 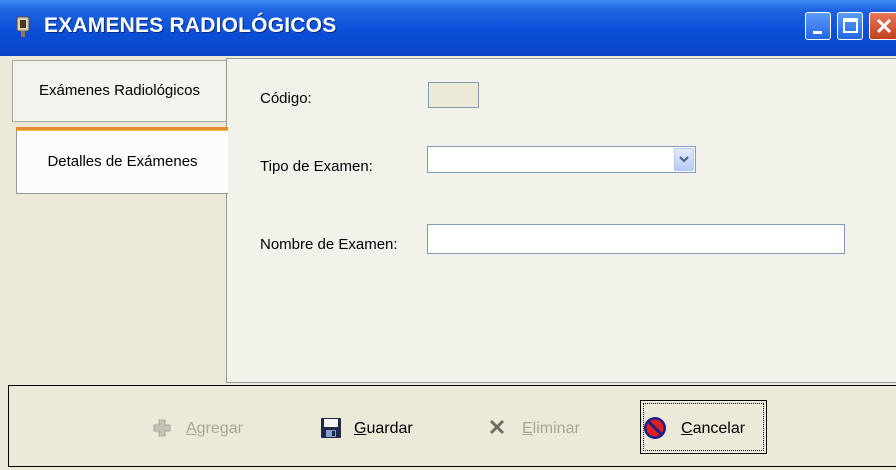 What do you see at coordinates (561, 159) in the screenshot?
I see `tipo-examen-select` at bounding box center [561, 159].